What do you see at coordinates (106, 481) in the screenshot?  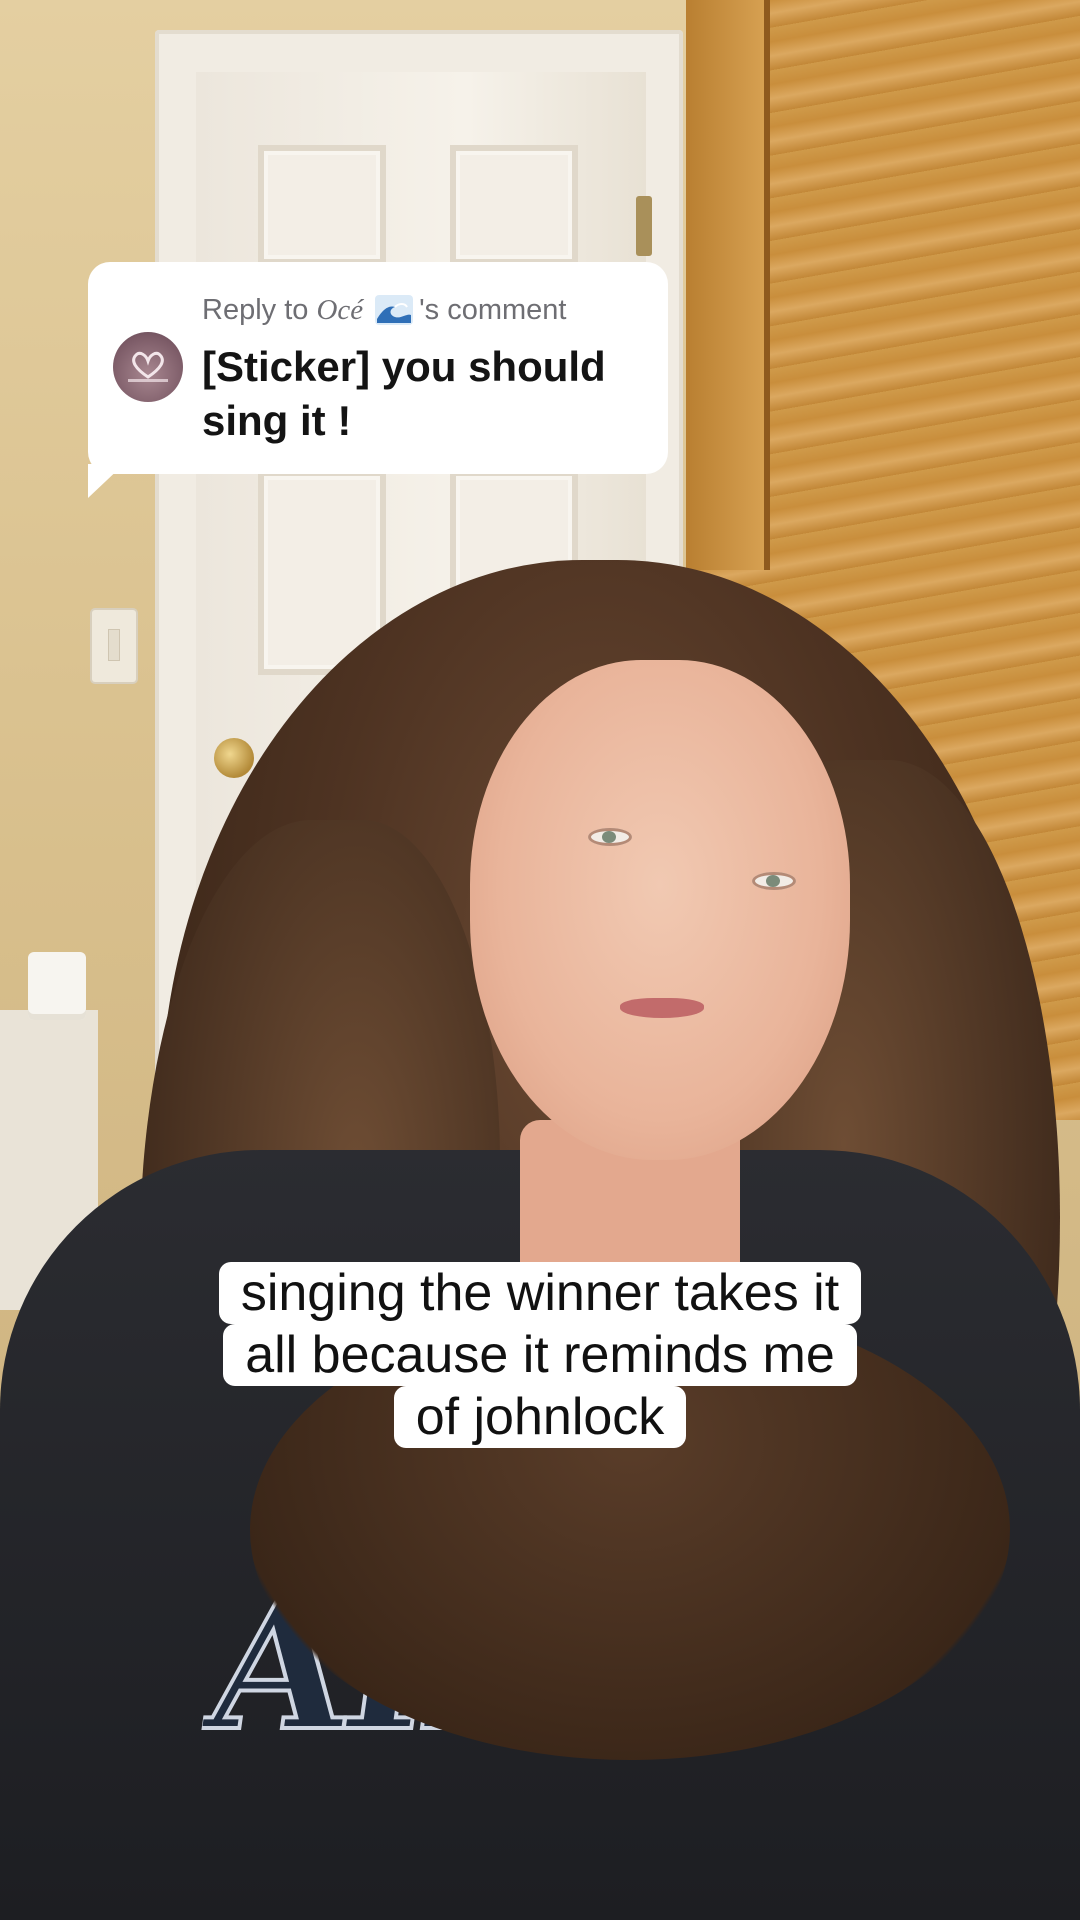 I see `reply-card-tail` at bounding box center [106, 481].